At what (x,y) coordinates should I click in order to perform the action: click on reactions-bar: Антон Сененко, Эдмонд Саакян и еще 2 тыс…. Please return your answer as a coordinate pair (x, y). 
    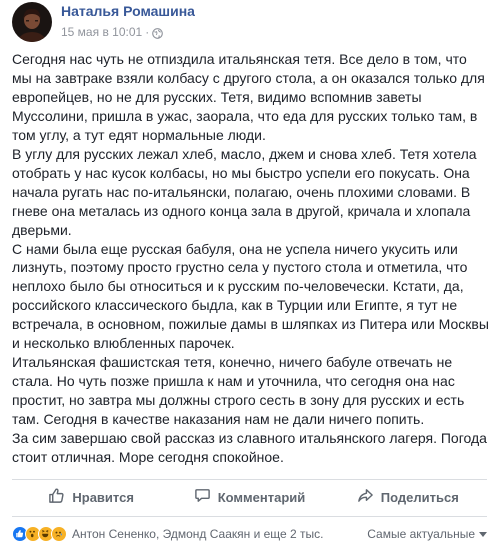
    Looking at the image, I should click on (249, 534).